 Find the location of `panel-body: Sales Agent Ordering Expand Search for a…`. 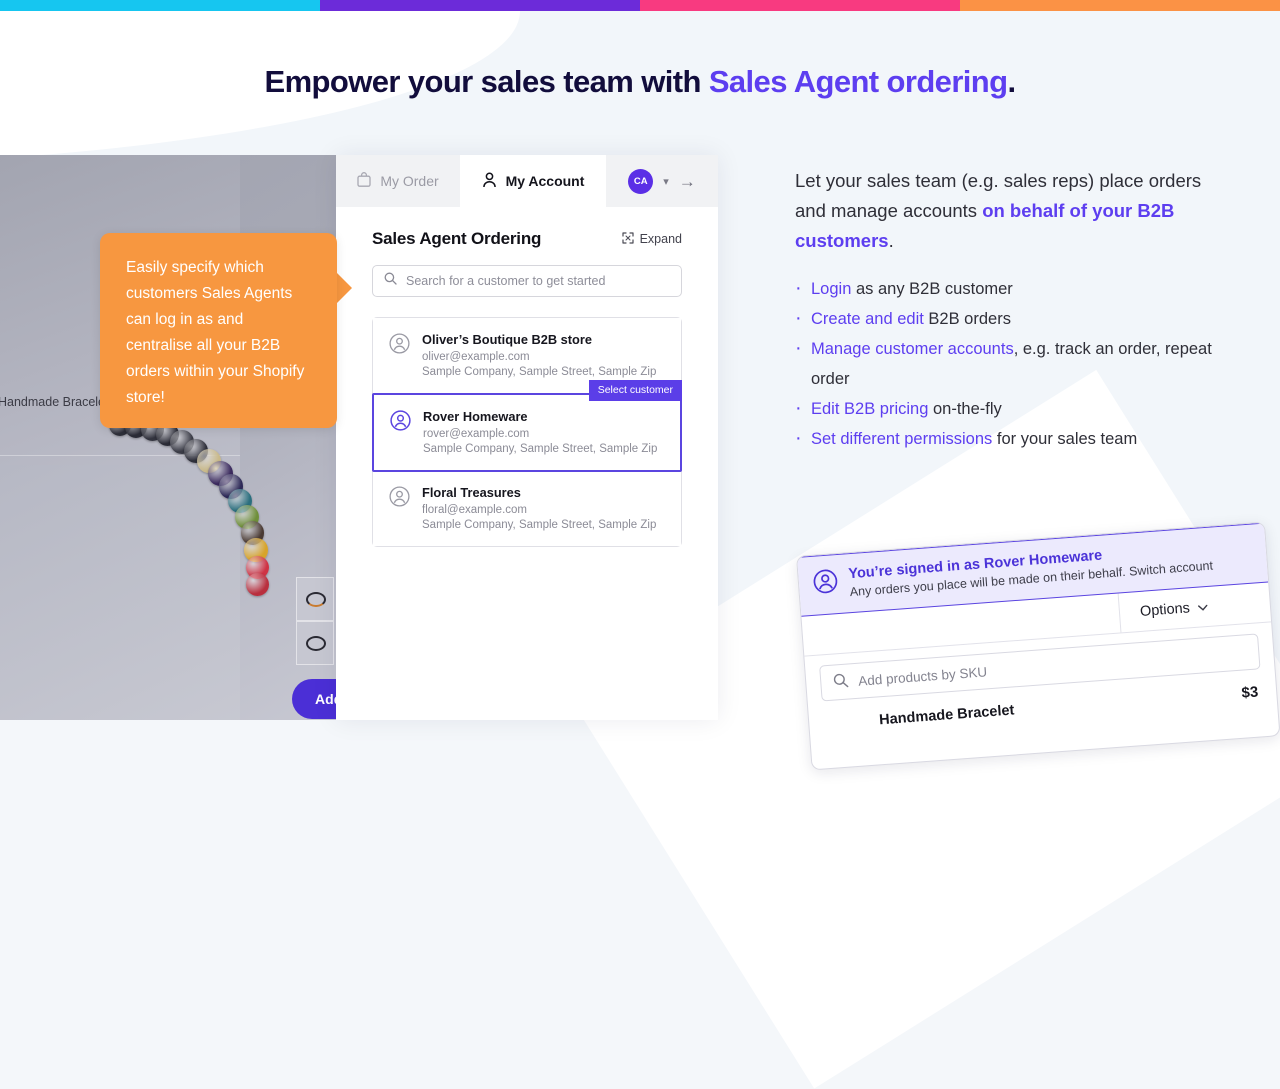

panel-body: Sales Agent Ordering Expand Search for a… is located at coordinates (527, 377).